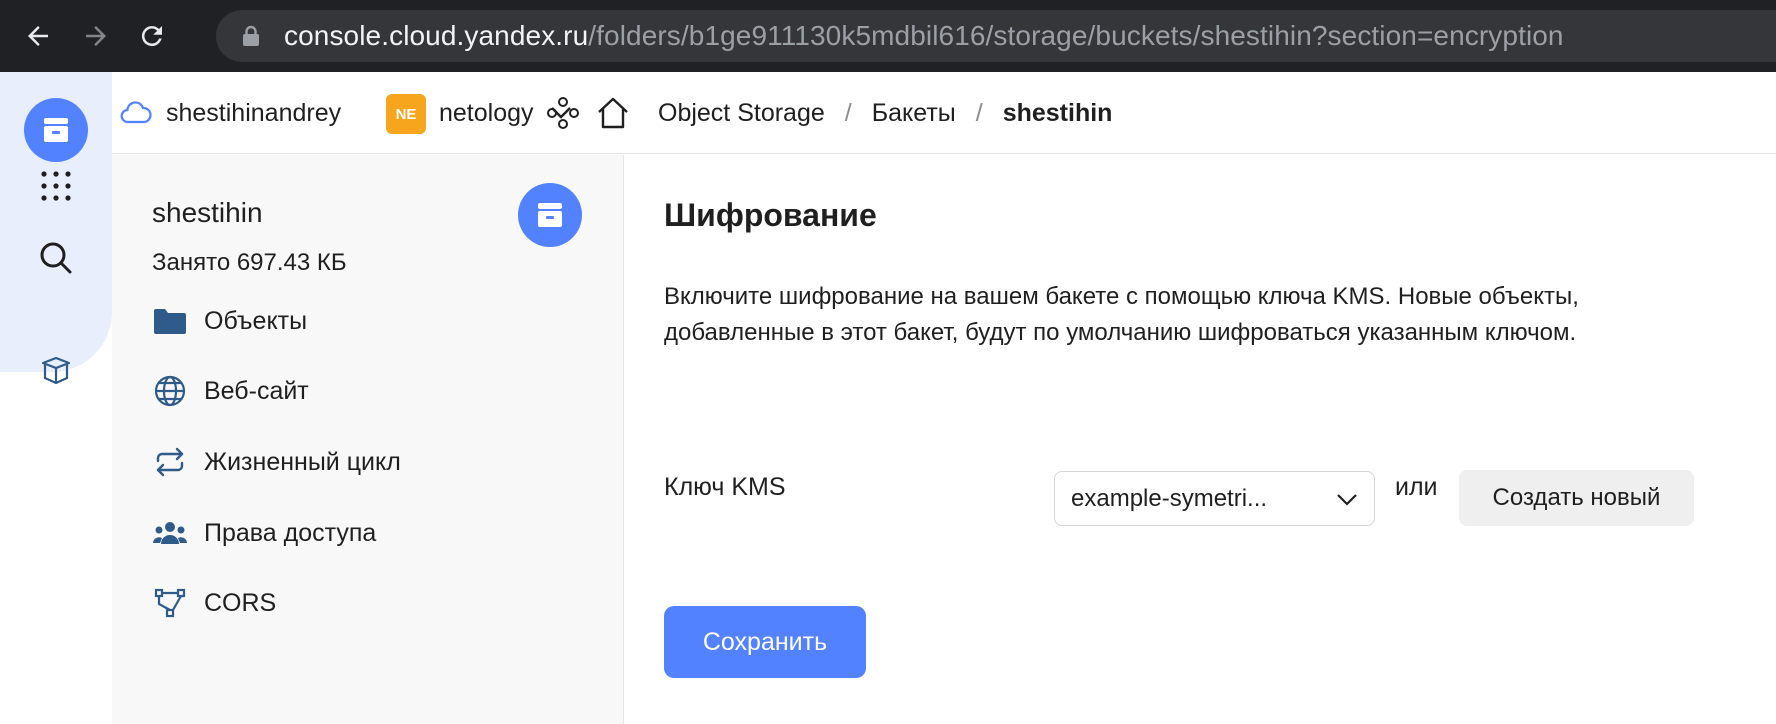 The height and width of the screenshot is (724, 1776). Describe the element at coordinates (207, 212) in the screenshot. I see `bucket-name: shestihin` at that location.